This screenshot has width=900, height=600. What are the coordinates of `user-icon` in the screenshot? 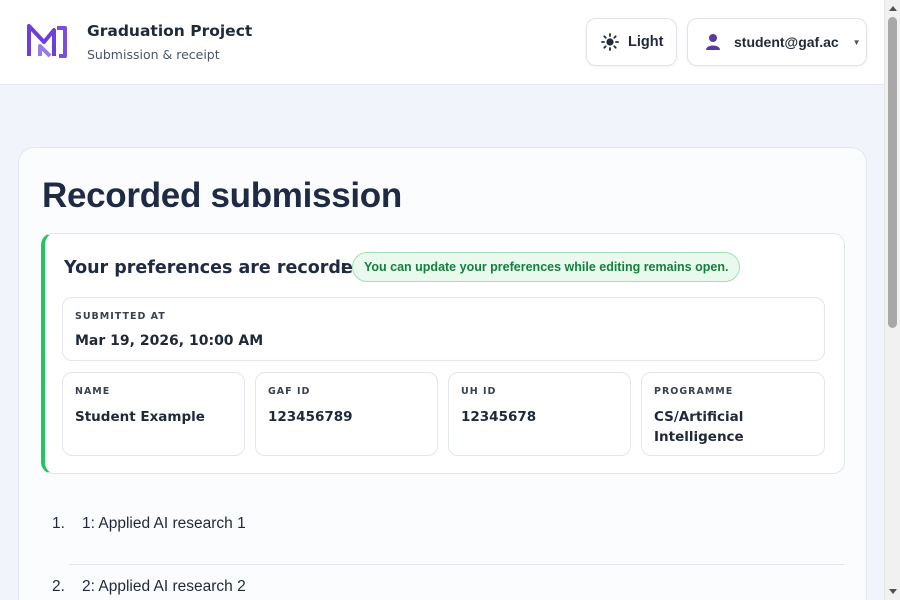 It's located at (713, 42).